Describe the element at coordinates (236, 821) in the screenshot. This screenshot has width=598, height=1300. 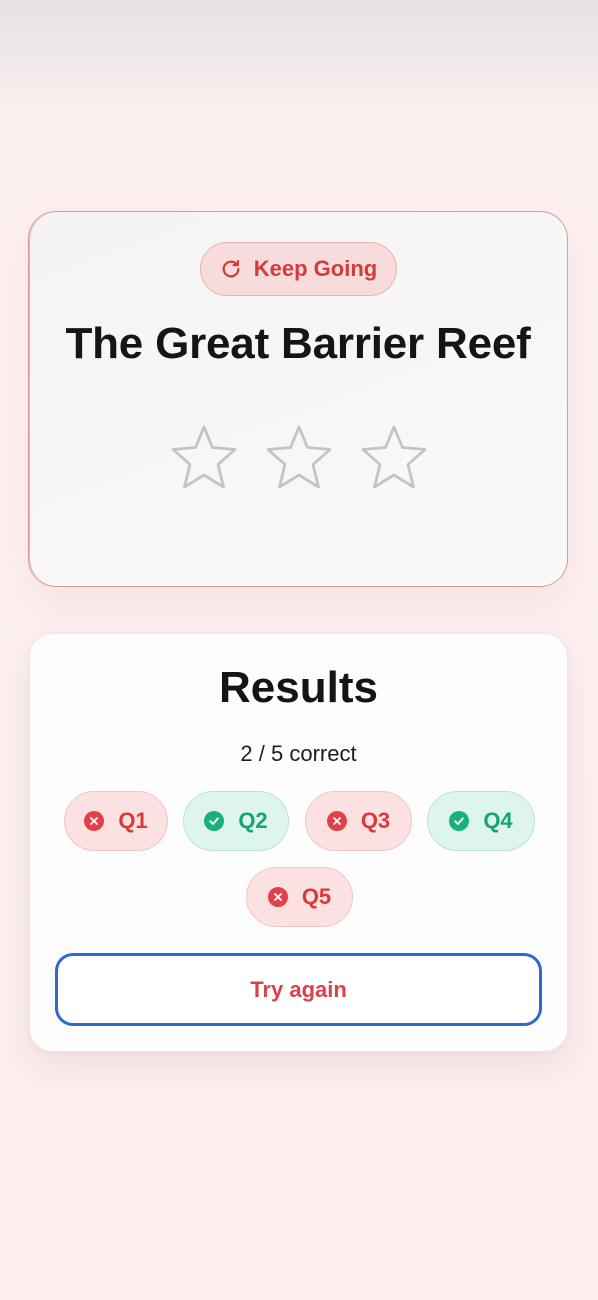
I see `question-chip-q2: Q2` at that location.